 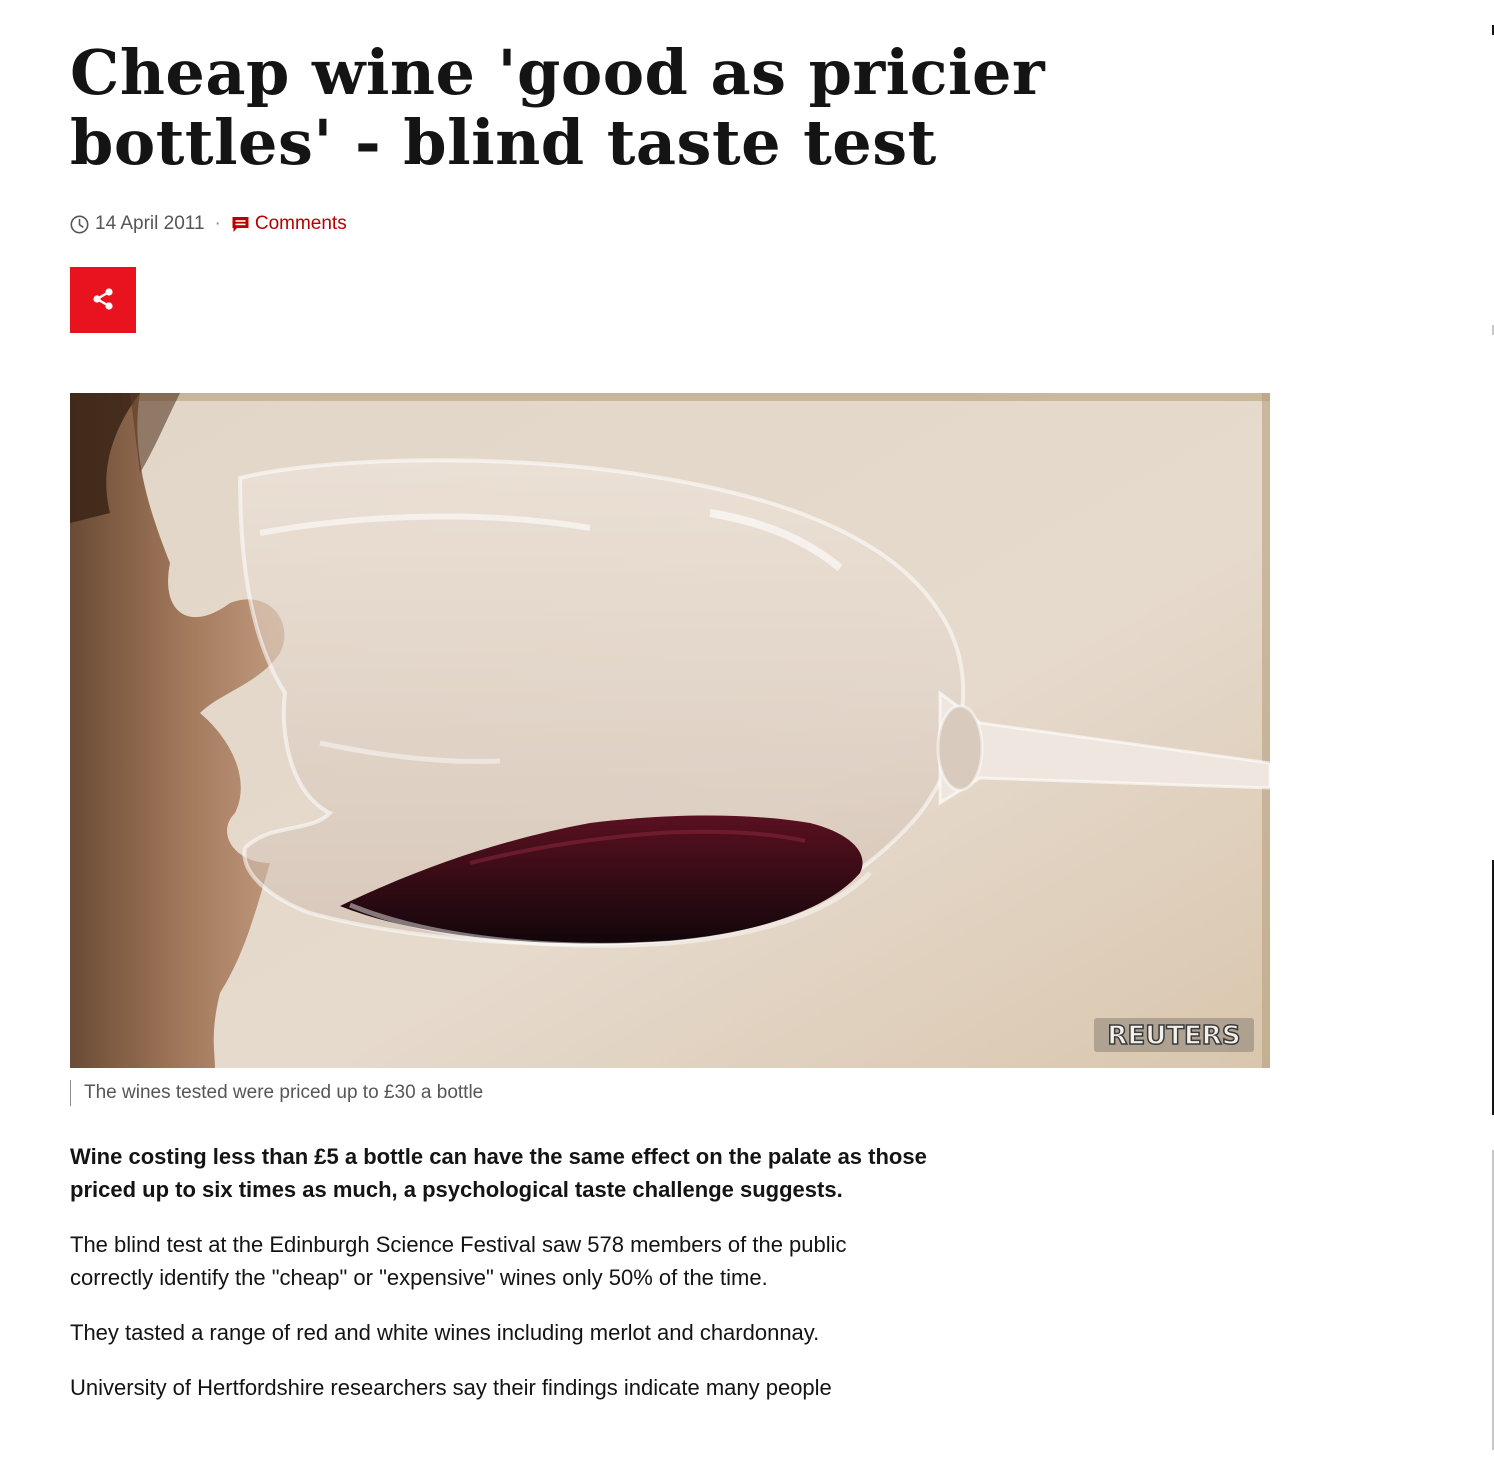 What do you see at coordinates (240, 224) in the screenshot?
I see `comments-icon` at bounding box center [240, 224].